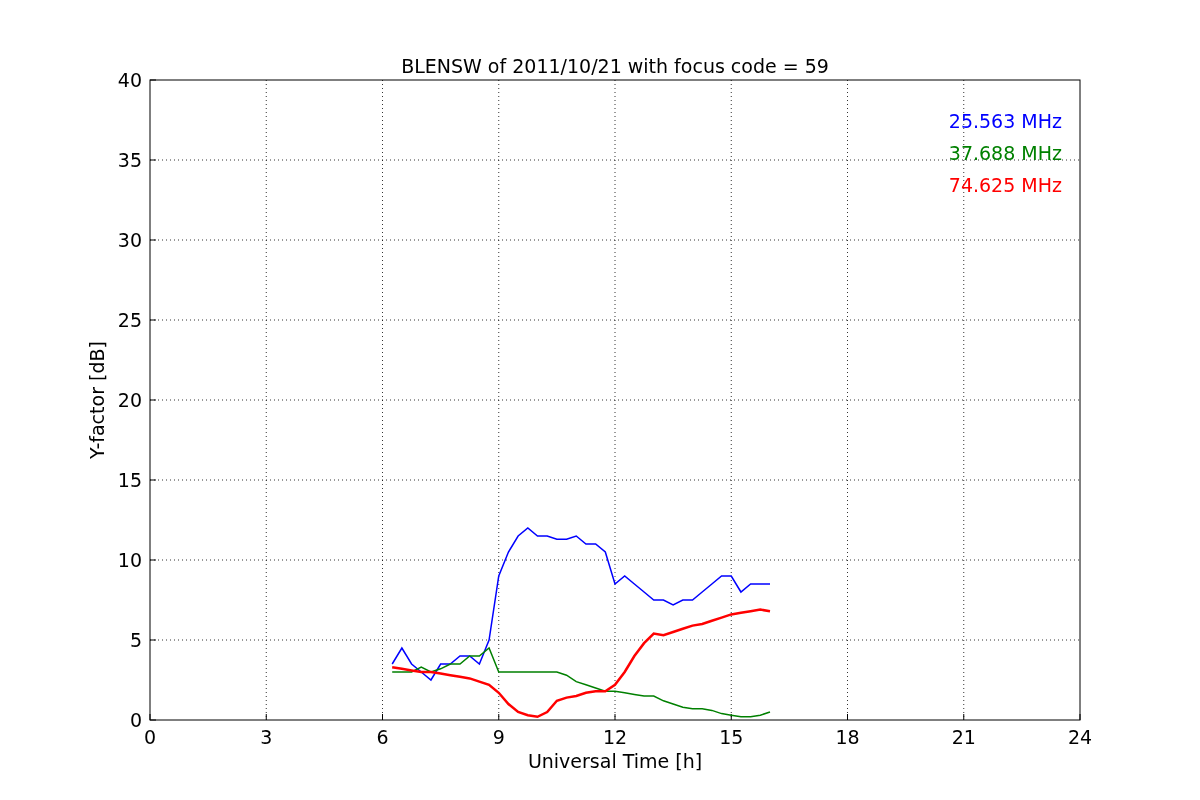 The image size is (1200, 800). What do you see at coordinates (135, 640) in the screenshot?
I see `y-tick-label: 5` at bounding box center [135, 640].